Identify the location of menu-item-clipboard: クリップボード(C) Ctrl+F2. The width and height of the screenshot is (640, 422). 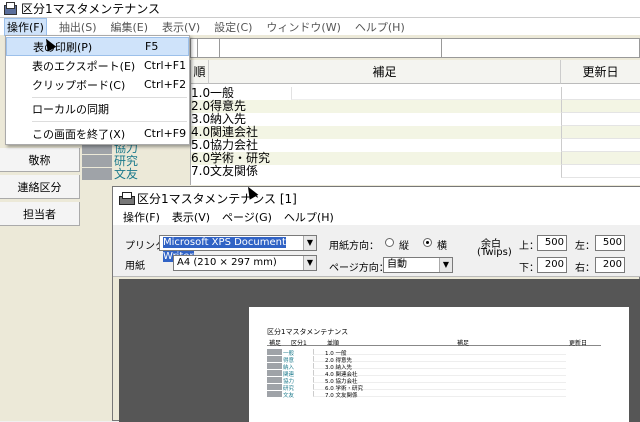
(97, 84).